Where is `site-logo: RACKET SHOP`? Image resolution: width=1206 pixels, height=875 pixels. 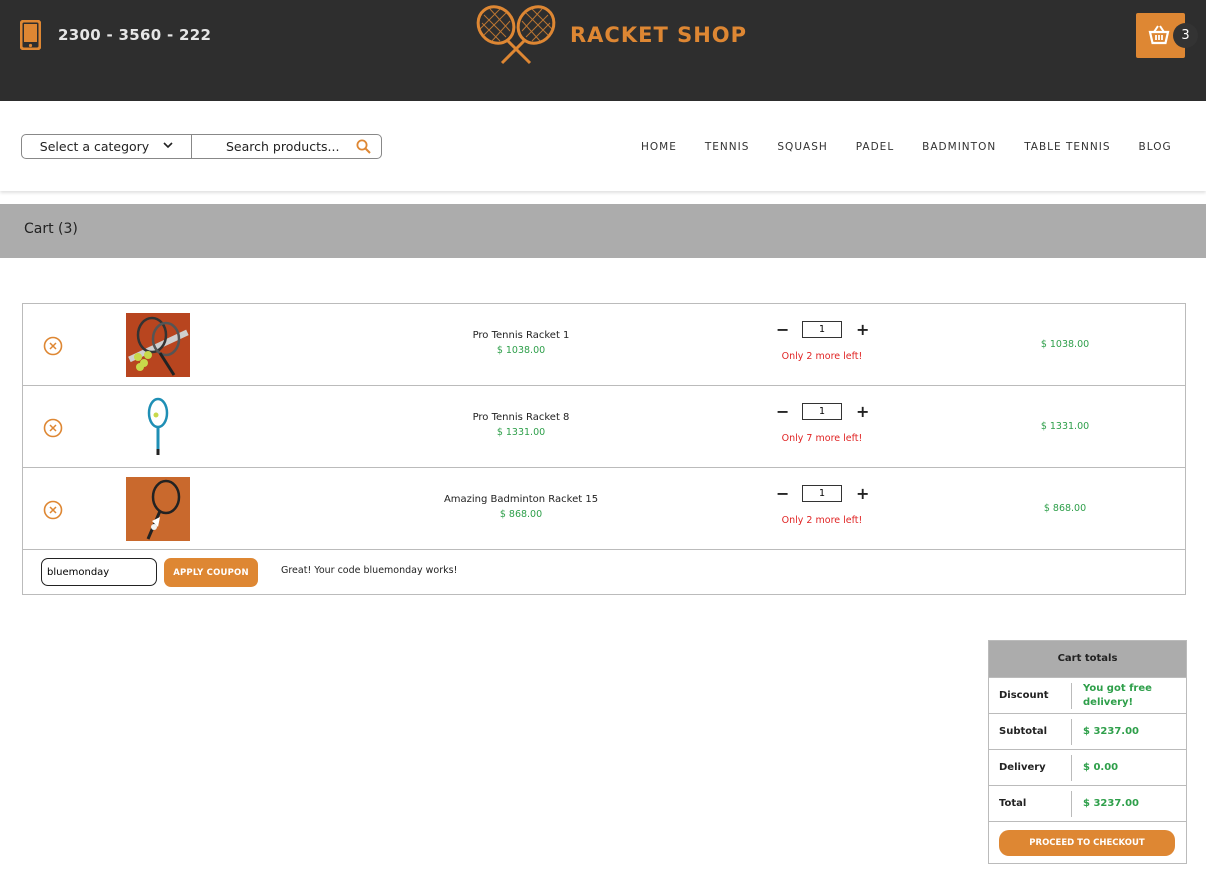 site-logo: RACKET SHOP is located at coordinates (607, 35).